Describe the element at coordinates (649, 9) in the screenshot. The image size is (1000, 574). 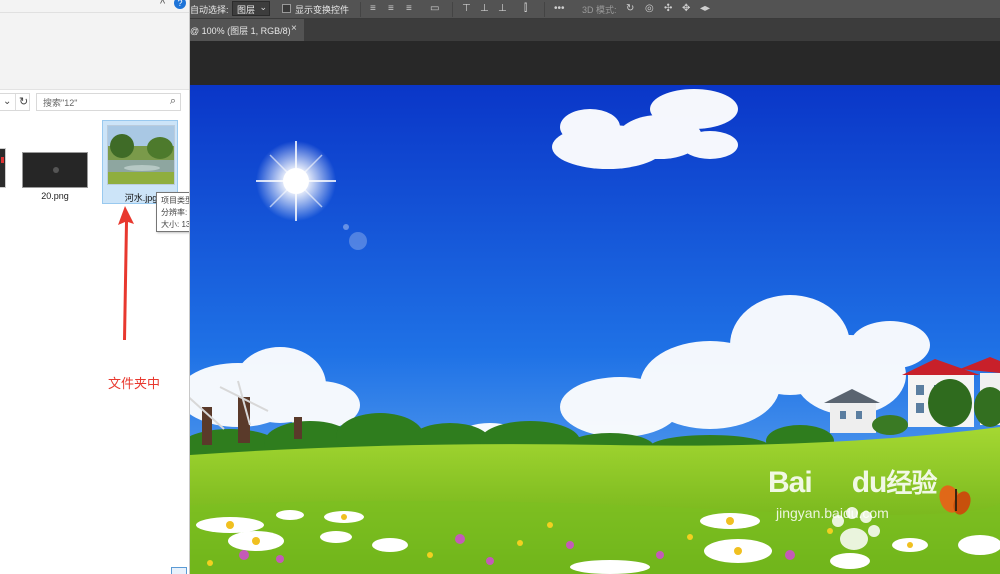
I see `roll-3d-icon: ◎` at that location.